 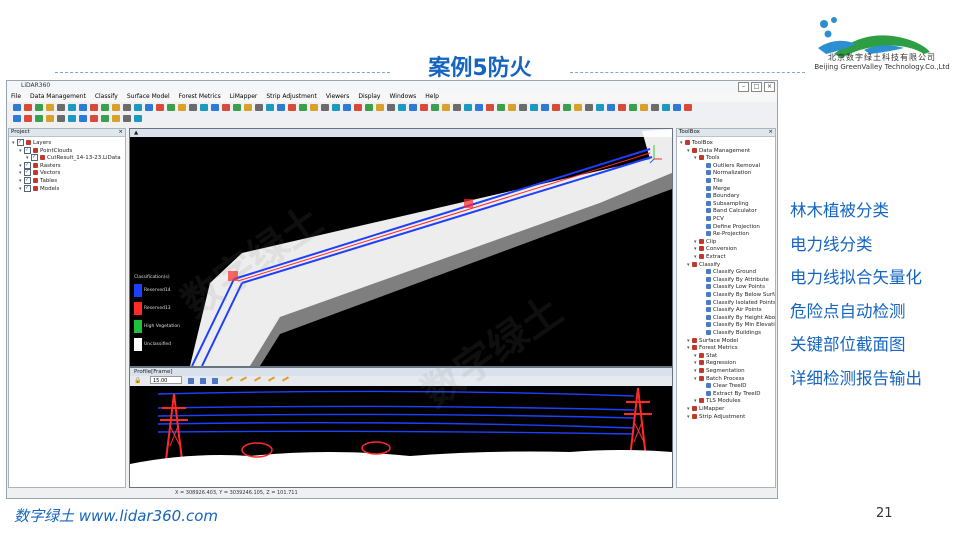 I want to click on menu-windows: Windows, so click(x=403, y=97).